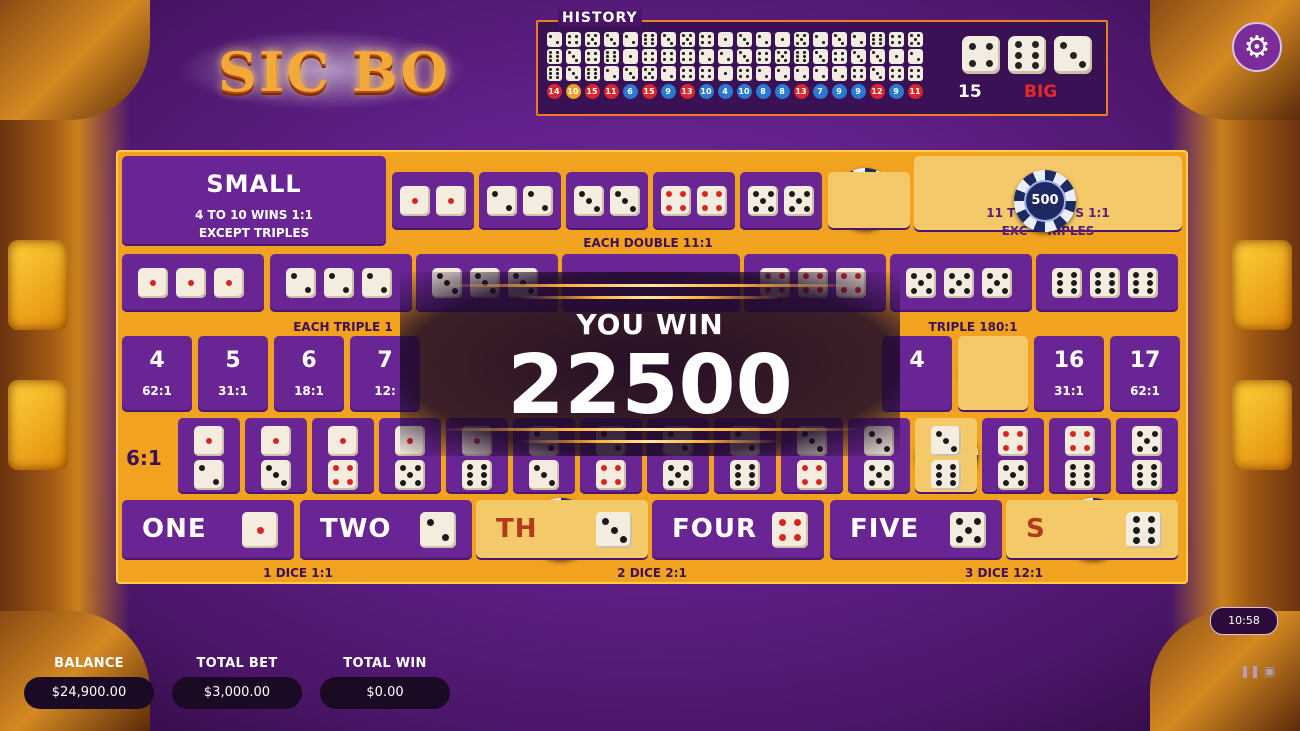  I want to click on bet-single-3: TH, so click(562, 530).